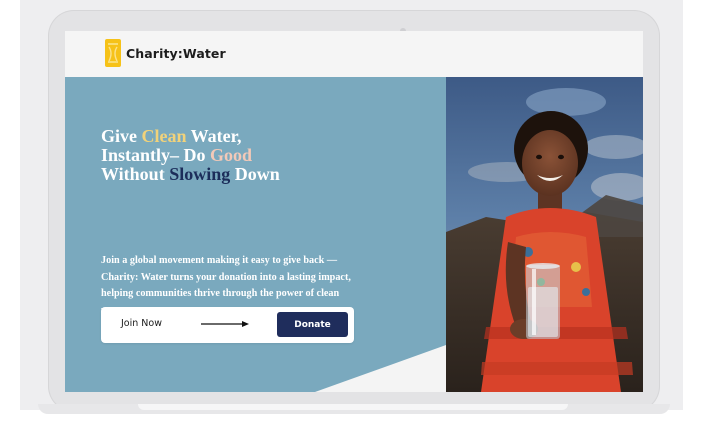 The image size is (702, 443). Describe the element at coordinates (113, 53) in the screenshot. I see `jerrycan-logo-icon` at that location.